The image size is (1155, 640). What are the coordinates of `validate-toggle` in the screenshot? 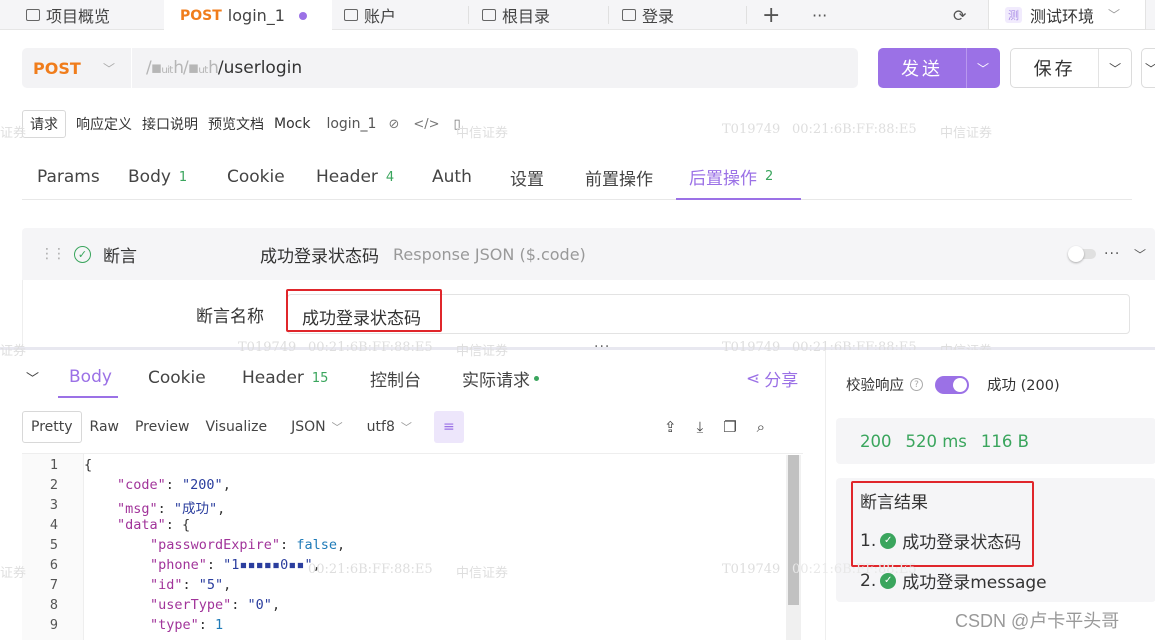 It's located at (952, 384).